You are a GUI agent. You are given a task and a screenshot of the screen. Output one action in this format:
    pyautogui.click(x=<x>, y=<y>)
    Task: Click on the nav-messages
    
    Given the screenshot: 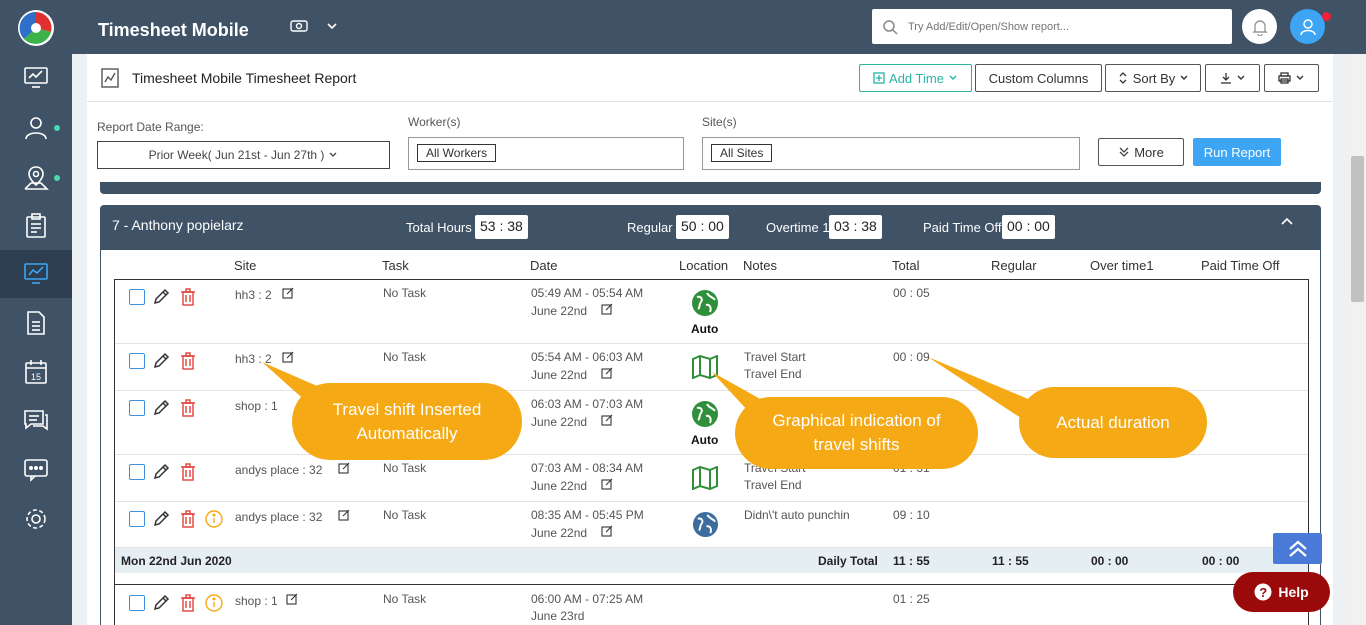 What is the action you would take?
    pyautogui.click(x=36, y=421)
    